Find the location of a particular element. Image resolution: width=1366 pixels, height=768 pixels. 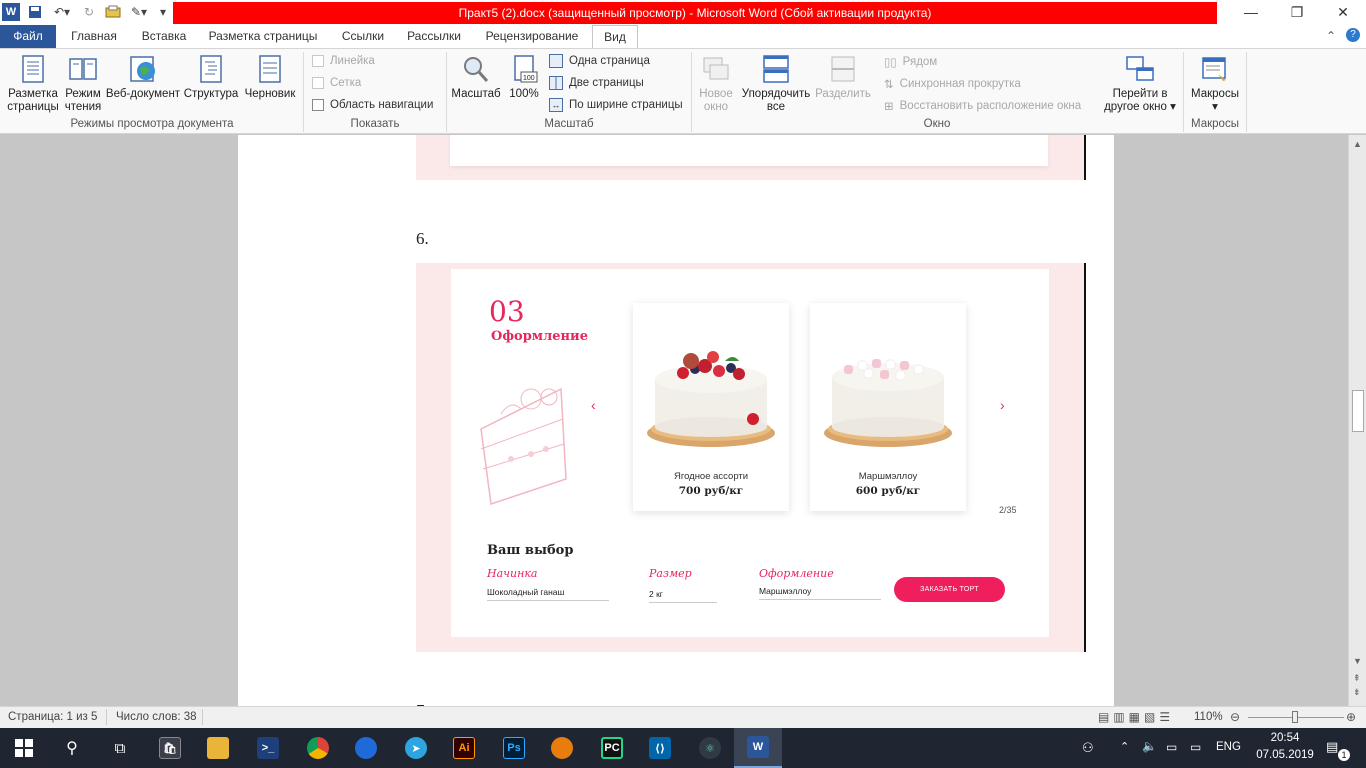

page-width-label: По ширине страницы is located at coordinates (626, 105).